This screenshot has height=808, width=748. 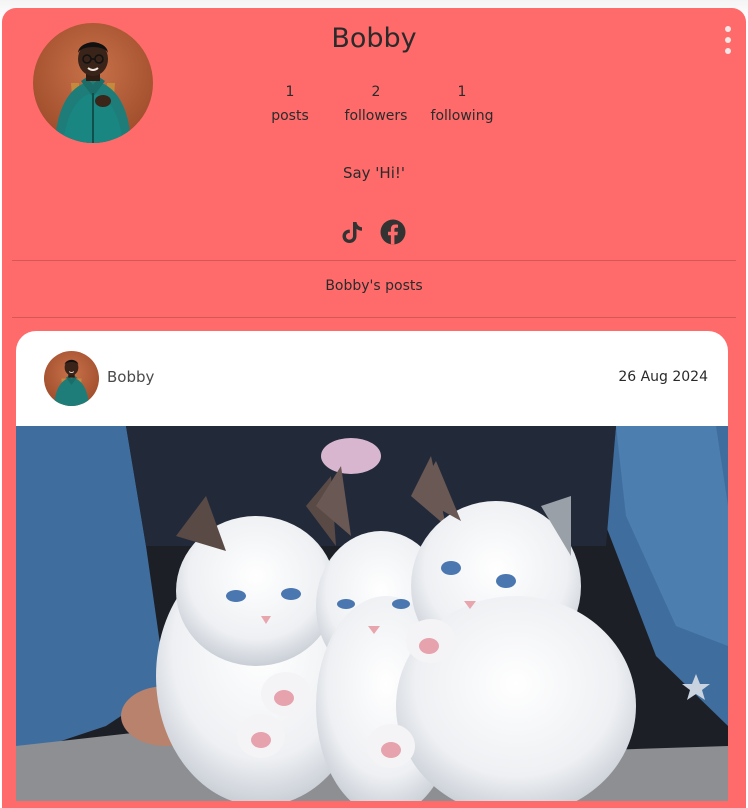 What do you see at coordinates (393, 232) in the screenshot?
I see `facebook-icon` at bounding box center [393, 232].